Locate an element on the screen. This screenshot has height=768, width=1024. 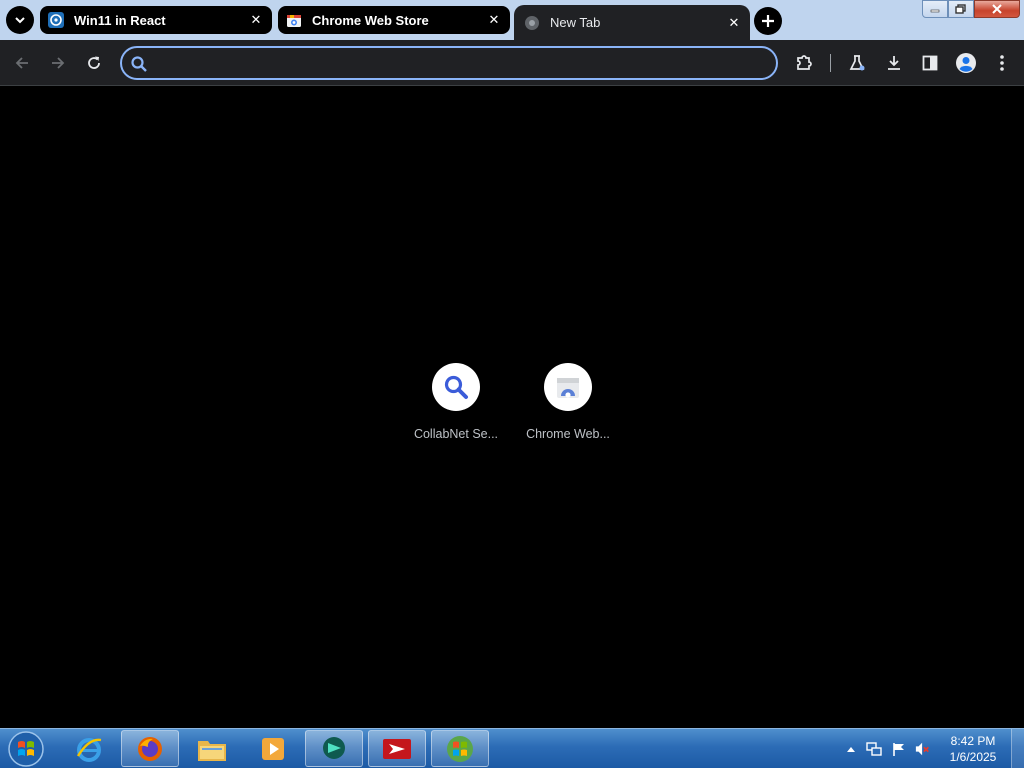
file-explorer-icon is located at coordinates (212, 750).